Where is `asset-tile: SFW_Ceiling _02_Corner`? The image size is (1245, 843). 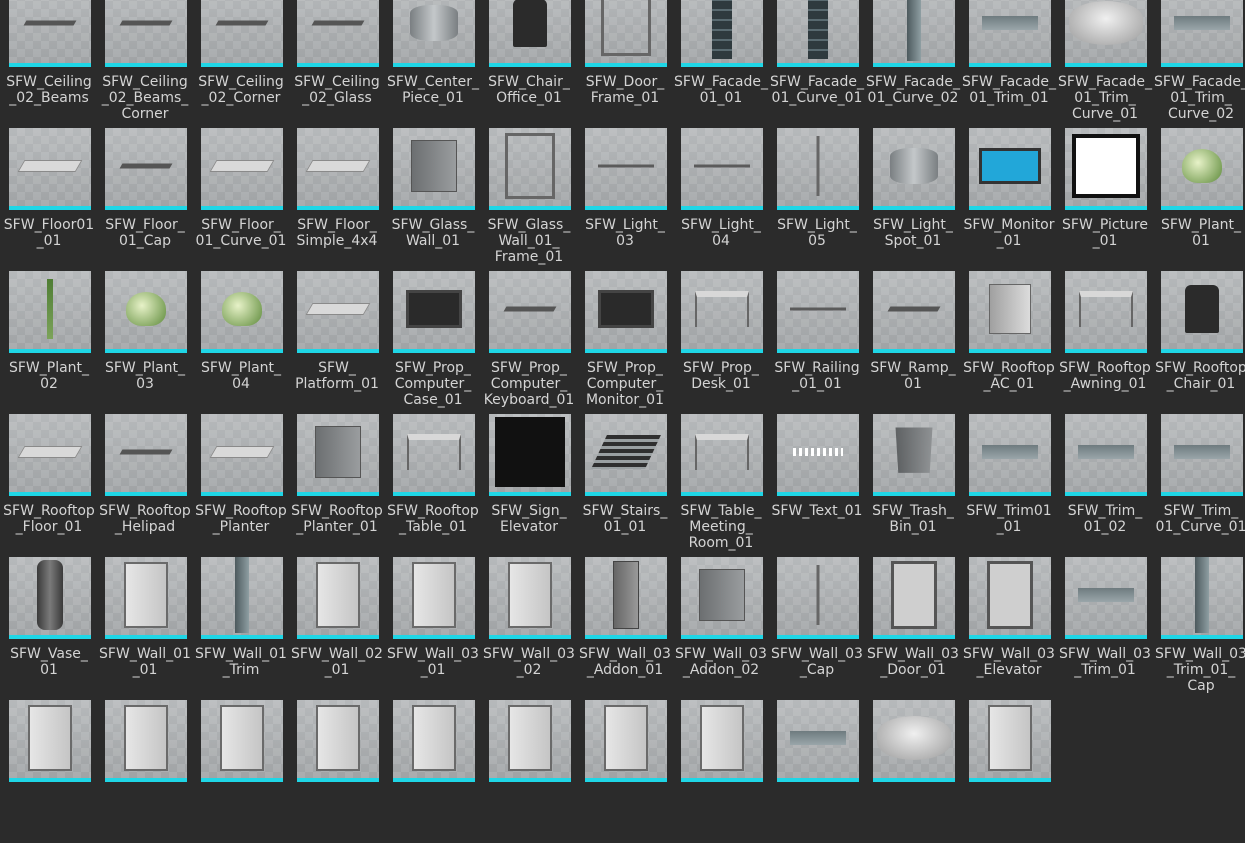 asset-tile: SFW_Ceiling _02_Corner is located at coordinates (241, 64).